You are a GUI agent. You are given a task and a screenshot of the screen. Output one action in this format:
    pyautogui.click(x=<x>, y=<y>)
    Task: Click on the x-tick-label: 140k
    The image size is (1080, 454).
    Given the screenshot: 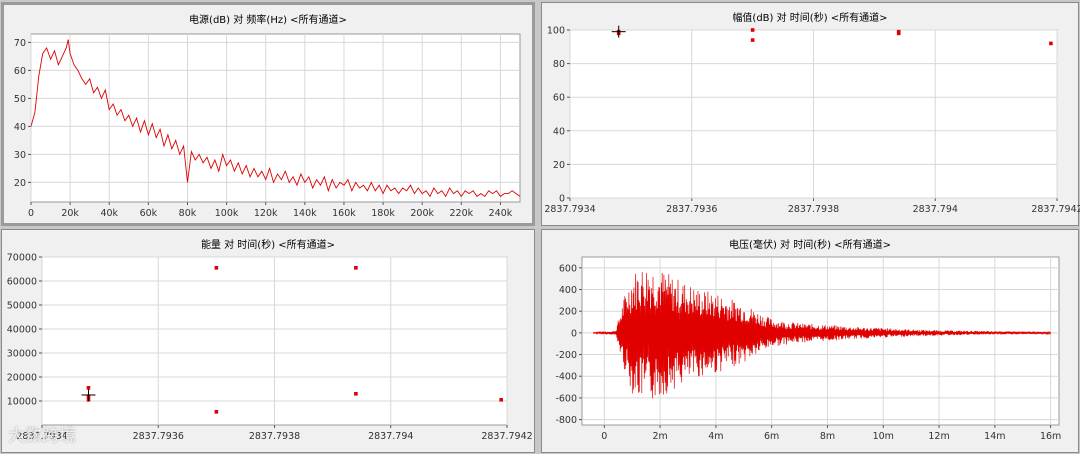 What is the action you would take?
    pyautogui.click(x=305, y=213)
    